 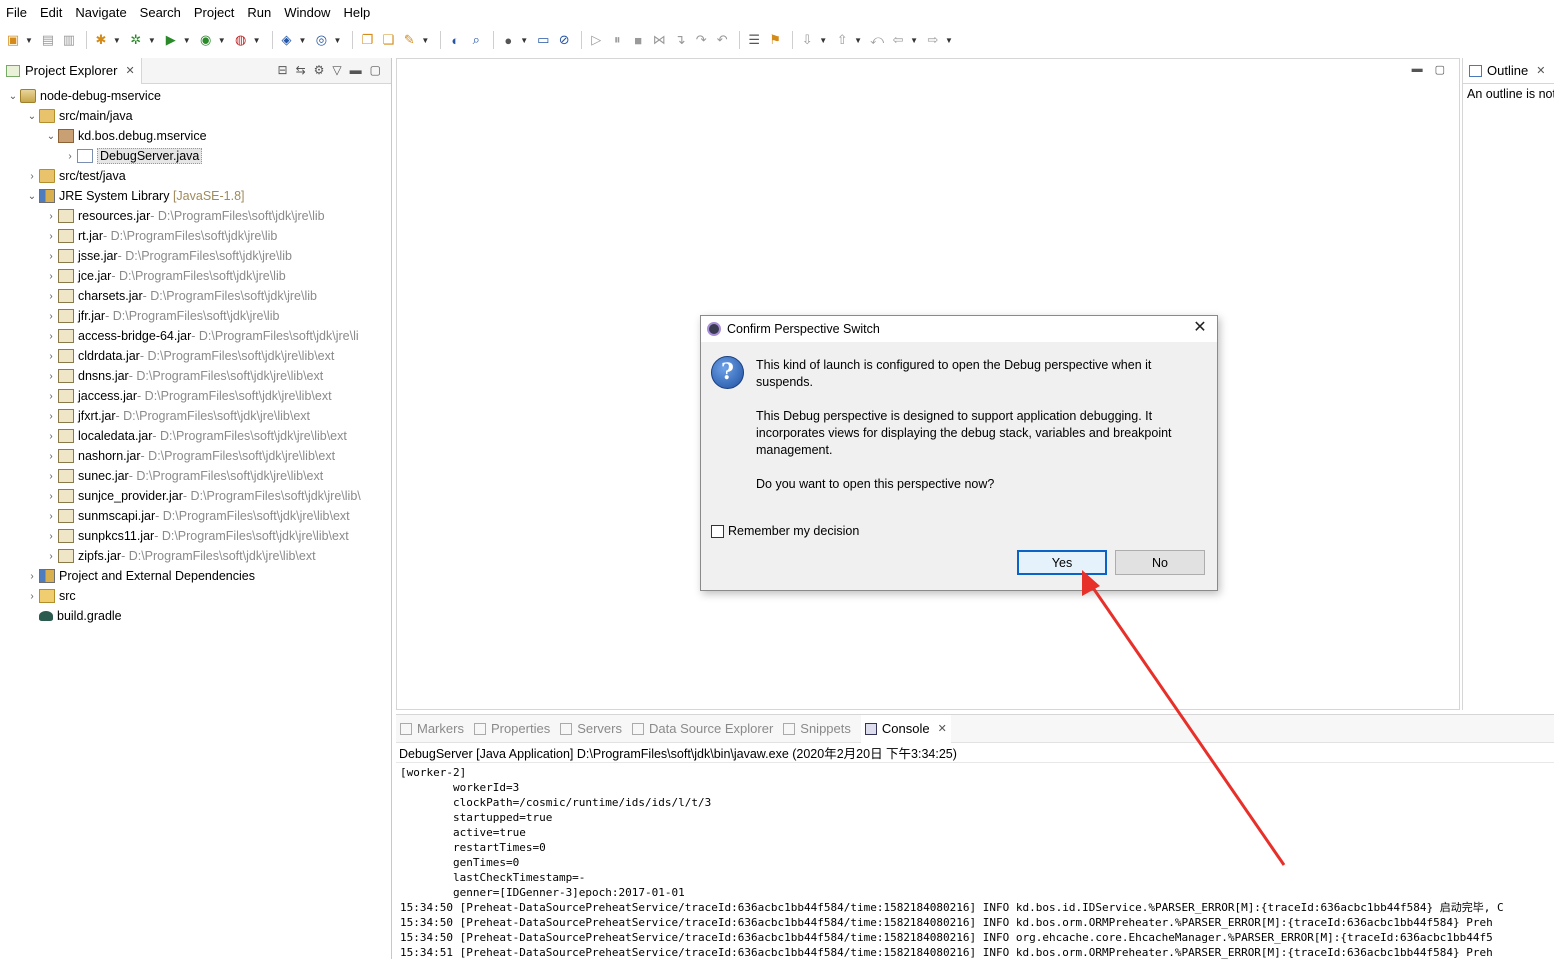 I want to click on new-server-icon: ◈, so click(x=287, y=40).